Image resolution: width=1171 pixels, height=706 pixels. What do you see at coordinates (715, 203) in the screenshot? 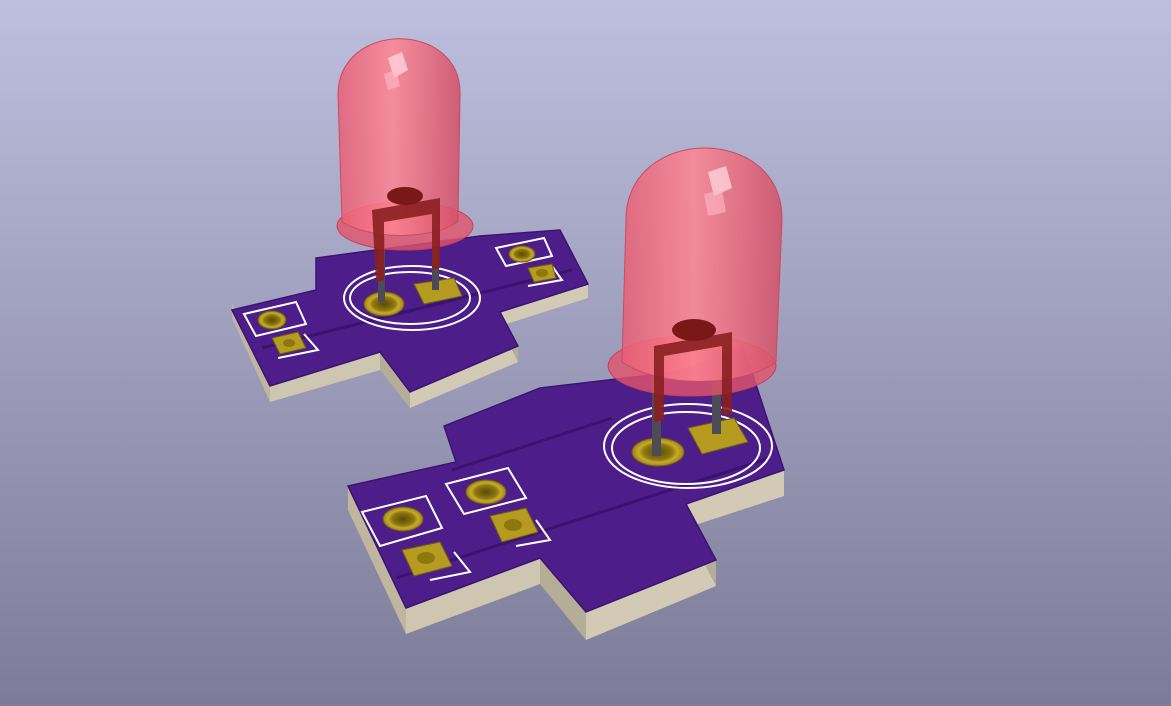
I see `led-highlight` at bounding box center [715, 203].